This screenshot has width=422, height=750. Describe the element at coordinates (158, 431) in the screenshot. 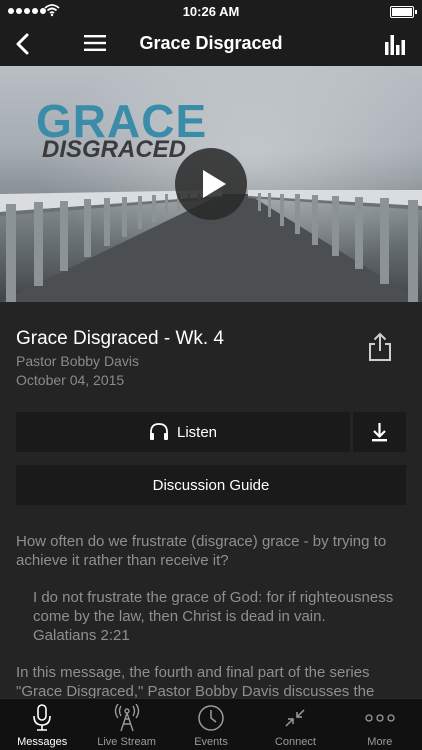

I see `headphones-icon` at that location.